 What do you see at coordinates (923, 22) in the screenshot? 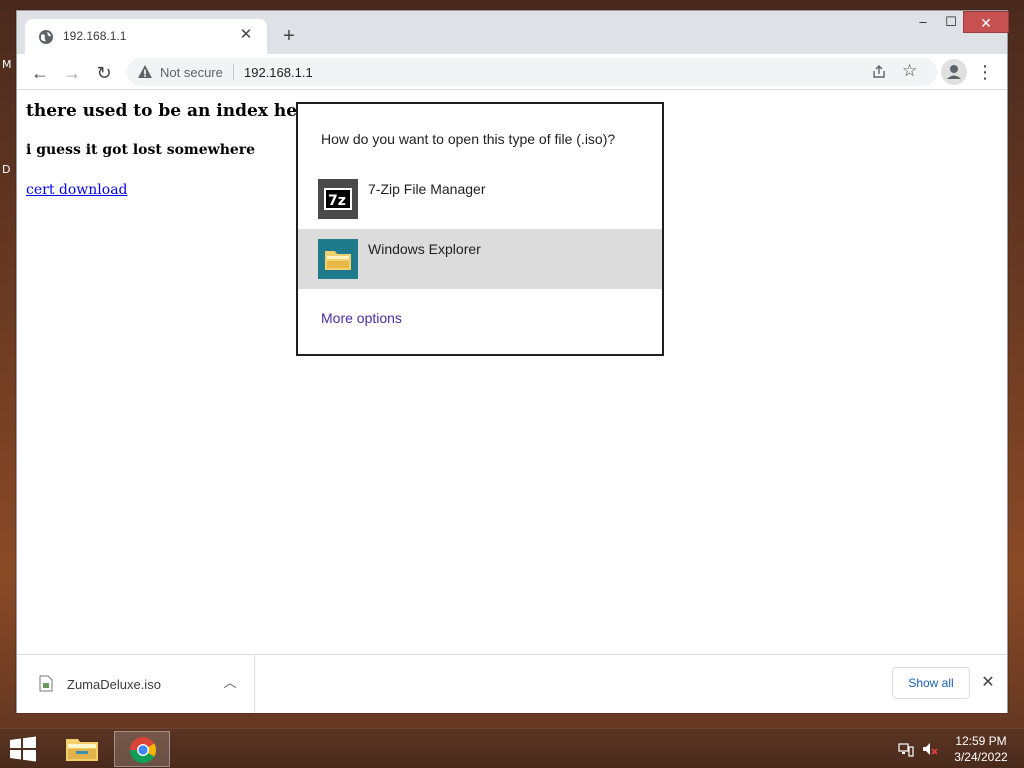
I see `minimize-button: –` at bounding box center [923, 22].